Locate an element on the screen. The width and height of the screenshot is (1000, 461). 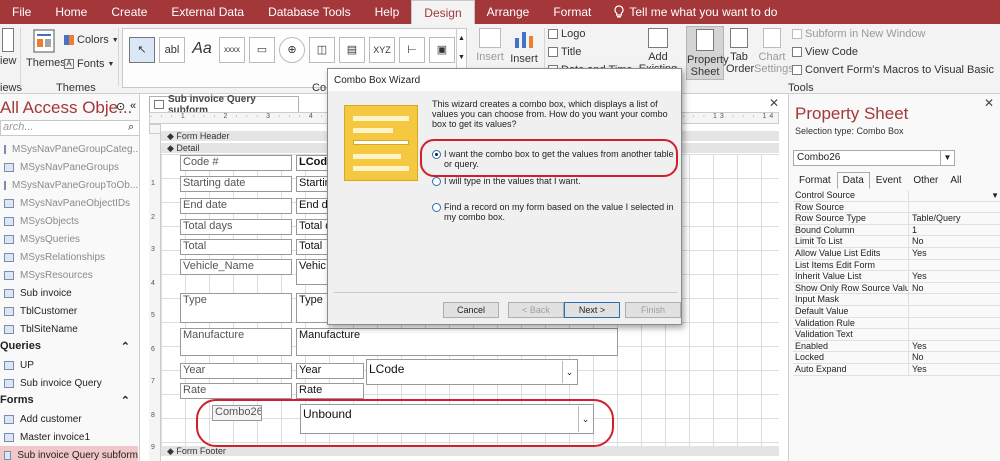
select-pointer-icon: ↖ is located at coordinates (142, 50).